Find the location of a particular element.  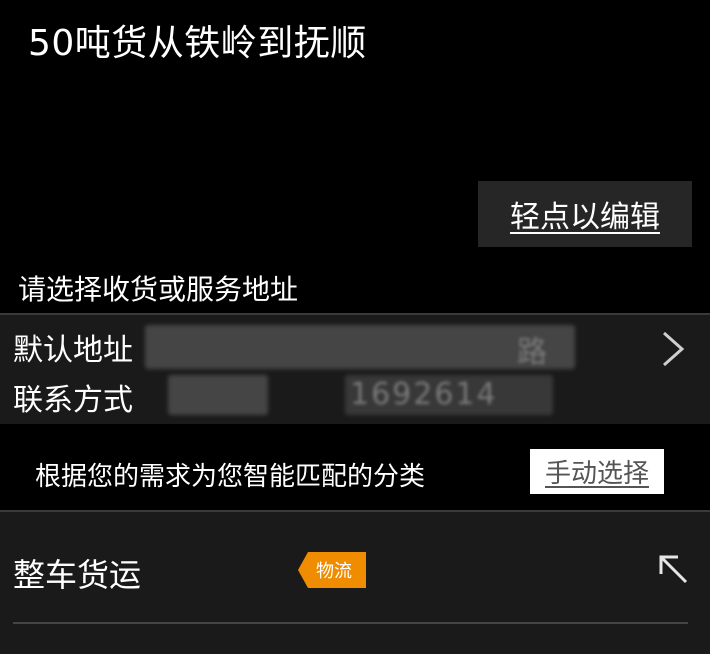

divider is located at coordinates (350, 623).